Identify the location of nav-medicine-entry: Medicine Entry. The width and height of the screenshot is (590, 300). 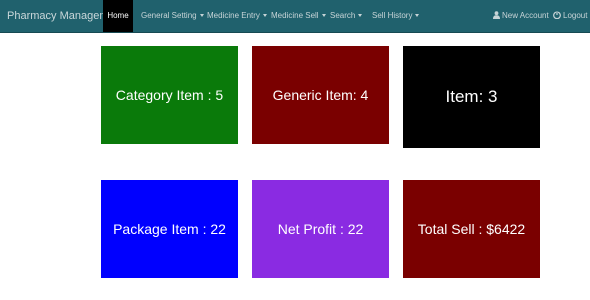
(237, 16).